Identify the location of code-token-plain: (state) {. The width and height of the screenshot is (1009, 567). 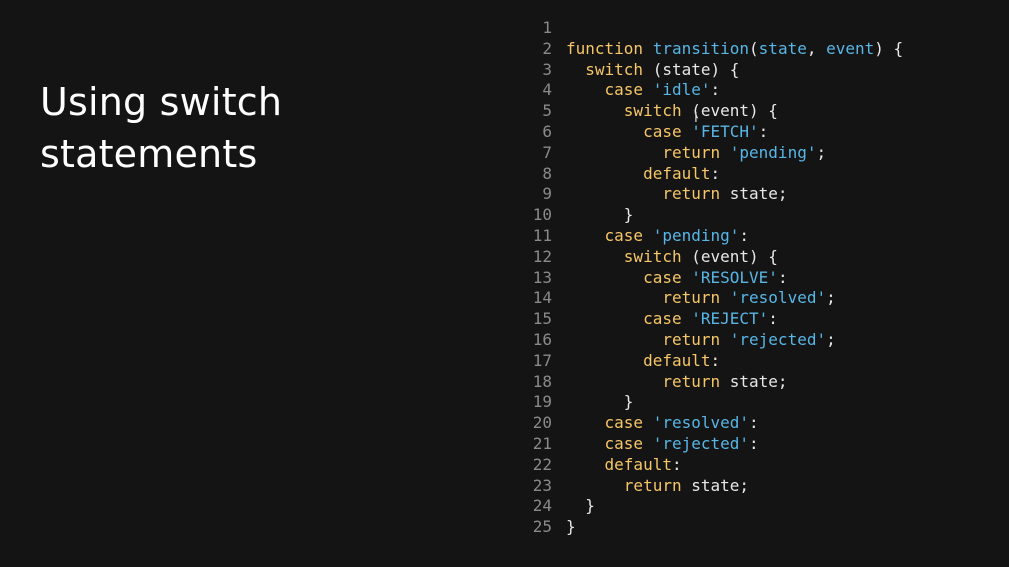
(691, 69).